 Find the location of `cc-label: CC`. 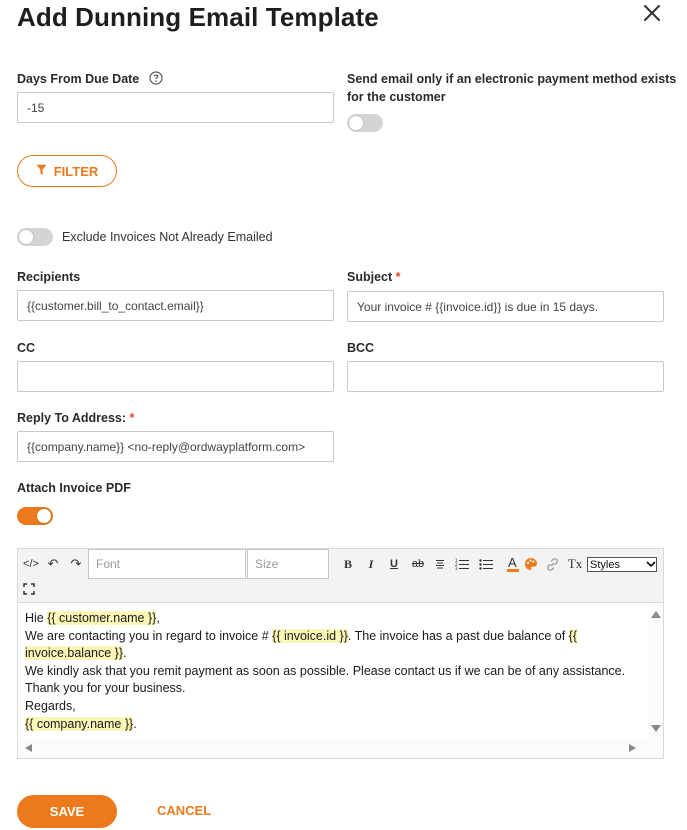

cc-label: CC is located at coordinates (26, 348).